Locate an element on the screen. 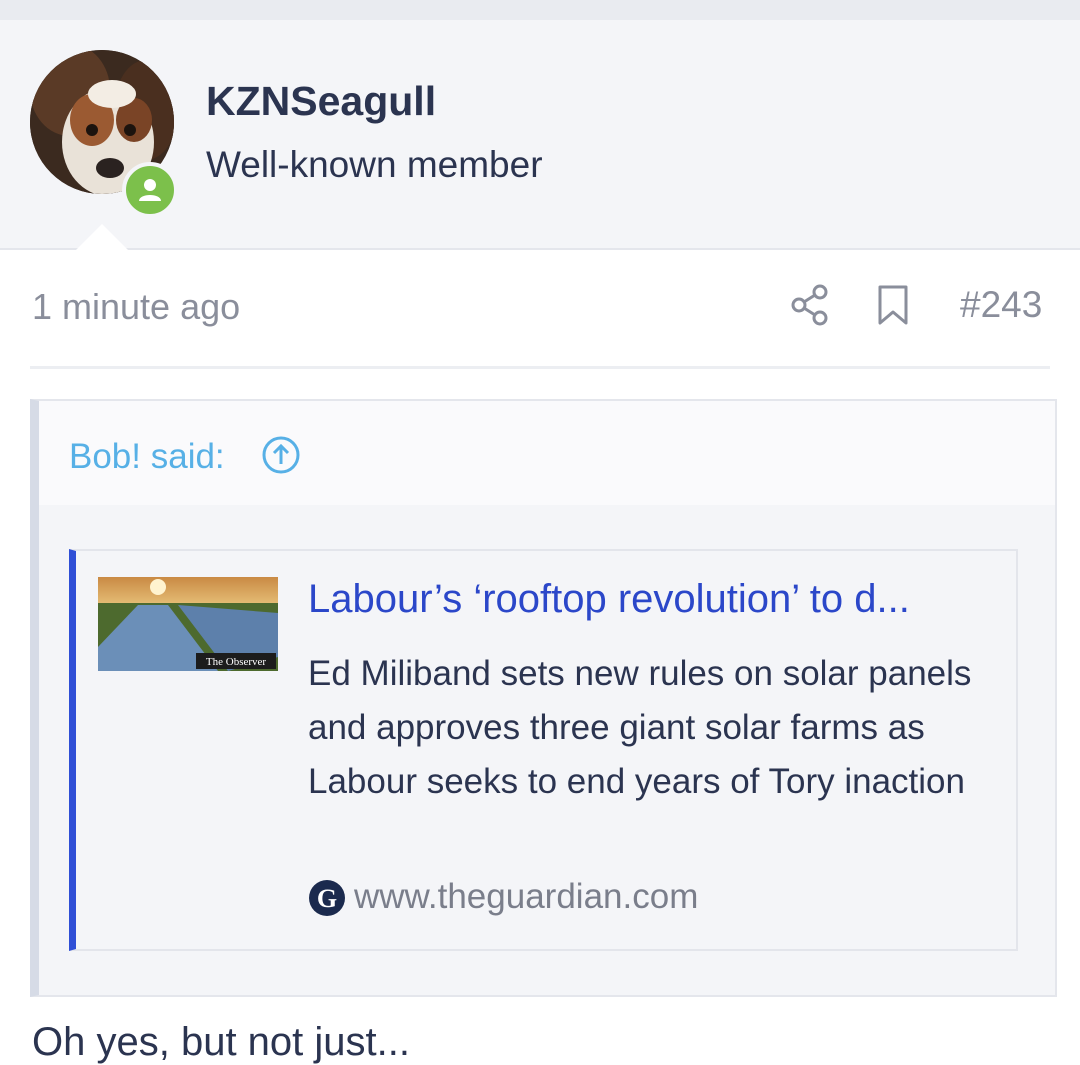  post-pointer is located at coordinates (102, 237).